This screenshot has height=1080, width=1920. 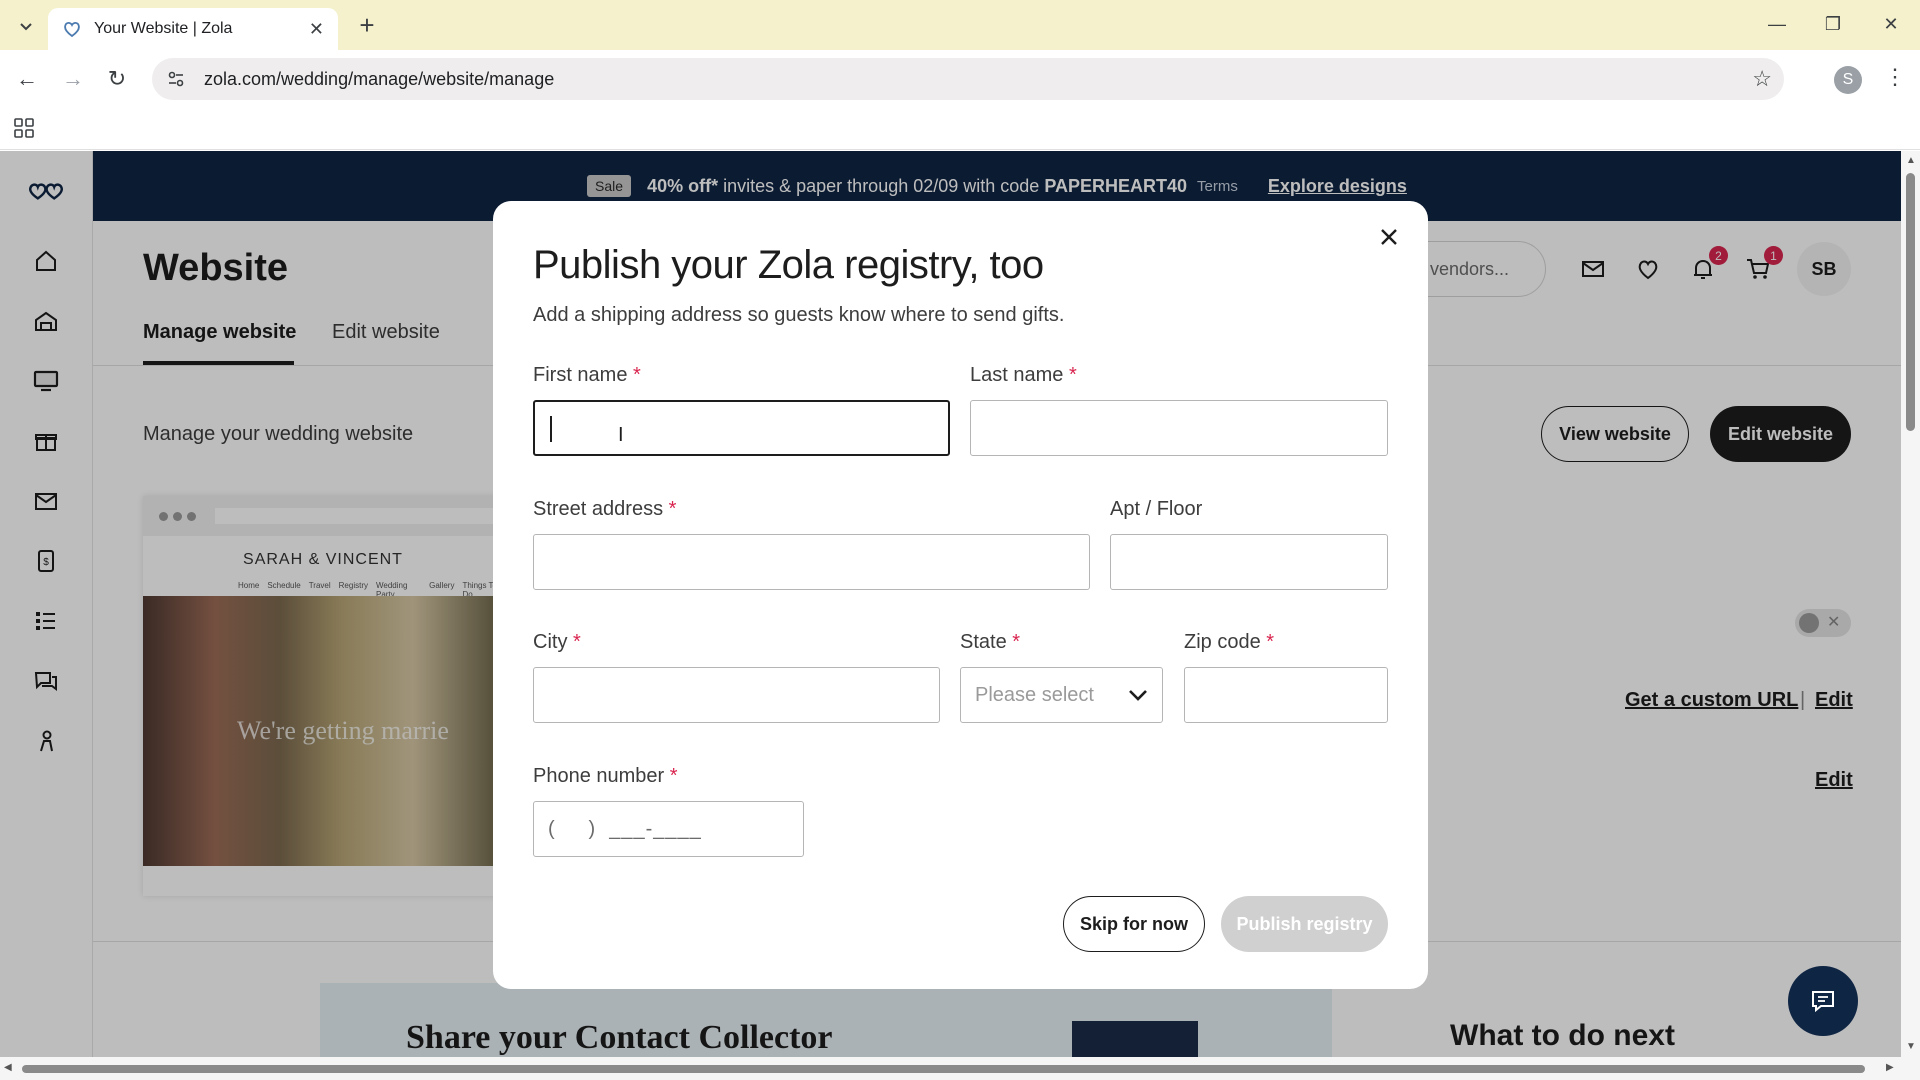 What do you see at coordinates (621, 435) in the screenshot?
I see `mouse-ibeam-icon: I` at bounding box center [621, 435].